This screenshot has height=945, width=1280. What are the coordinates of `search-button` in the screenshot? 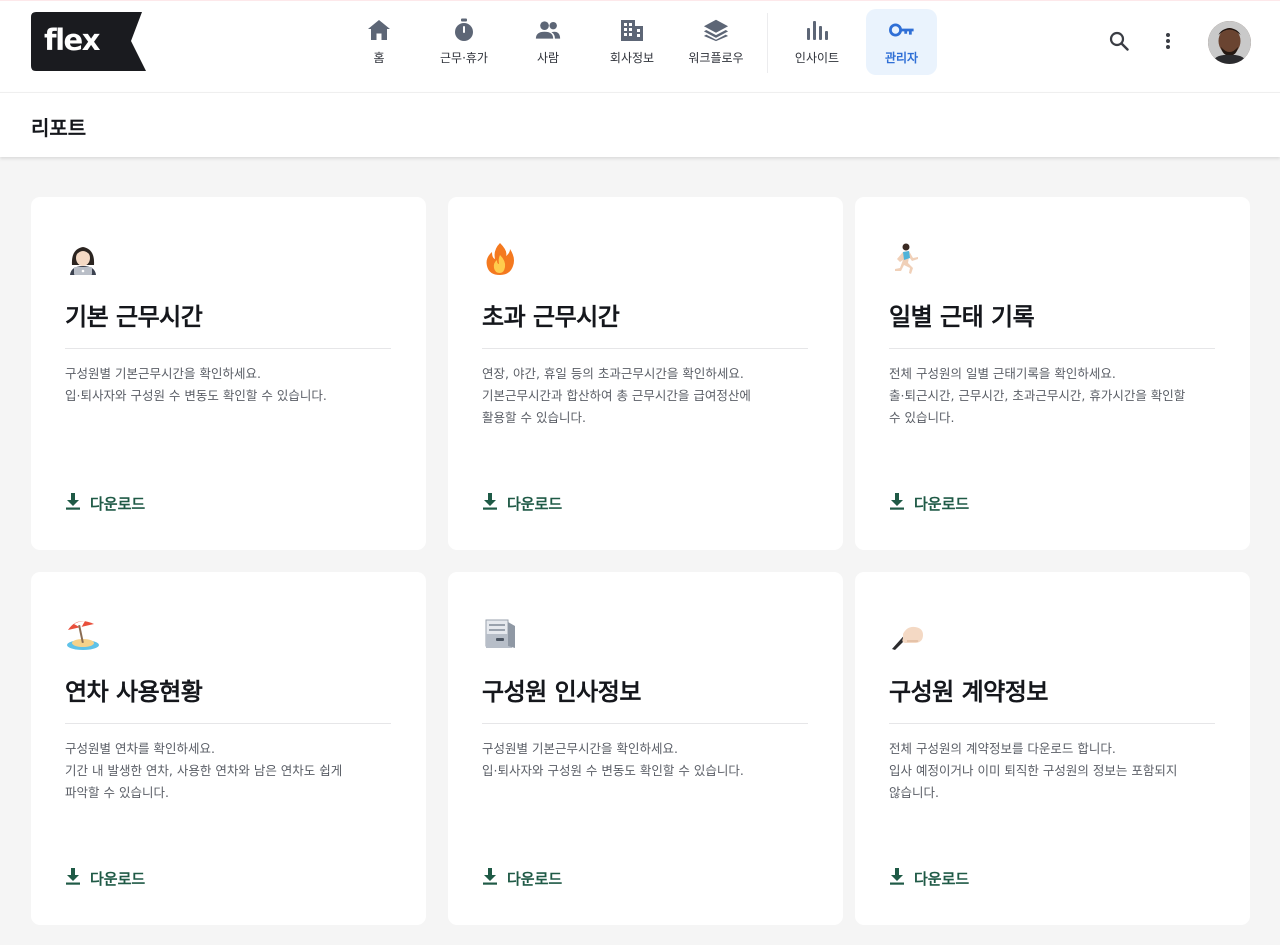 It's located at (1119, 43).